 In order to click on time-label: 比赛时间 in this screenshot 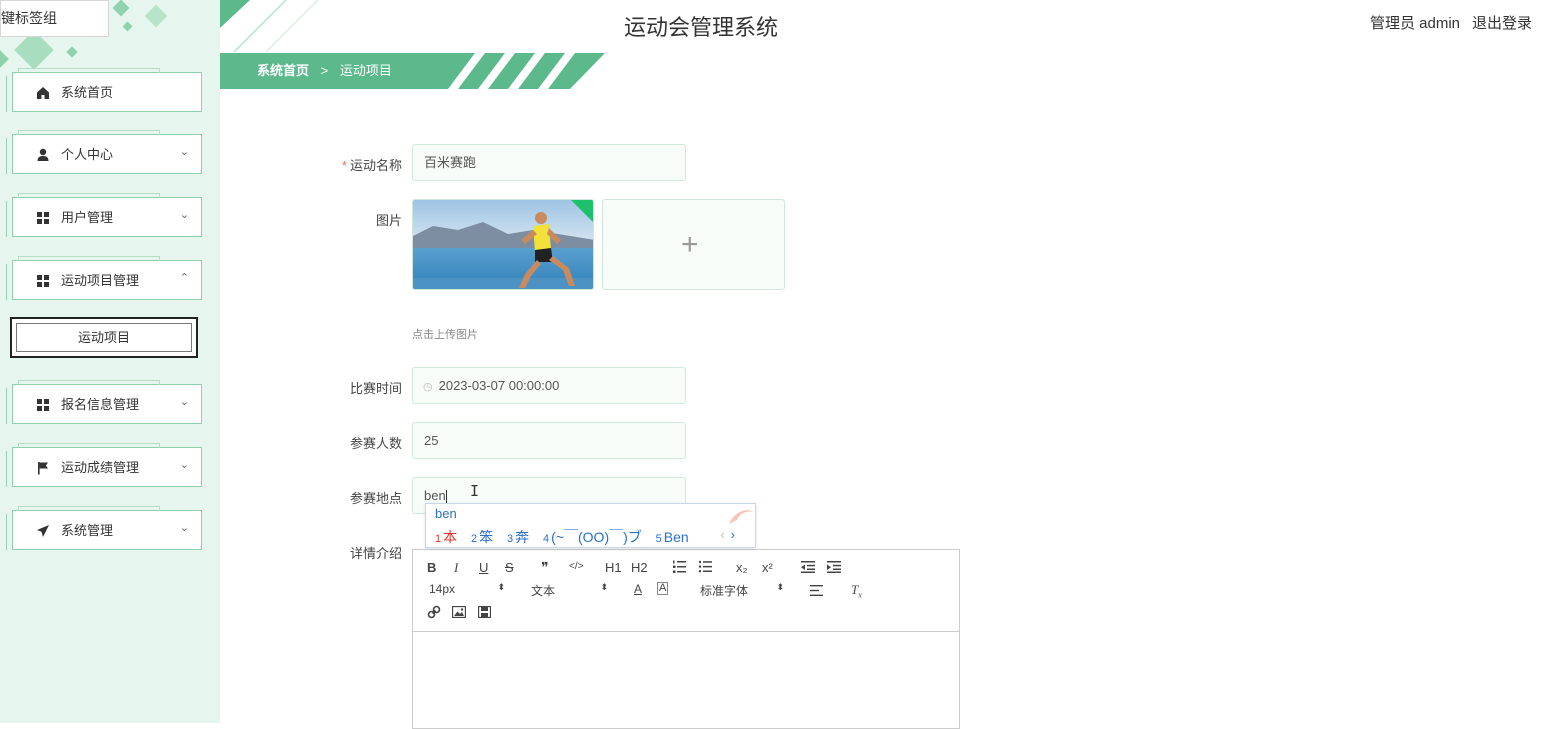, I will do `click(375, 388)`.